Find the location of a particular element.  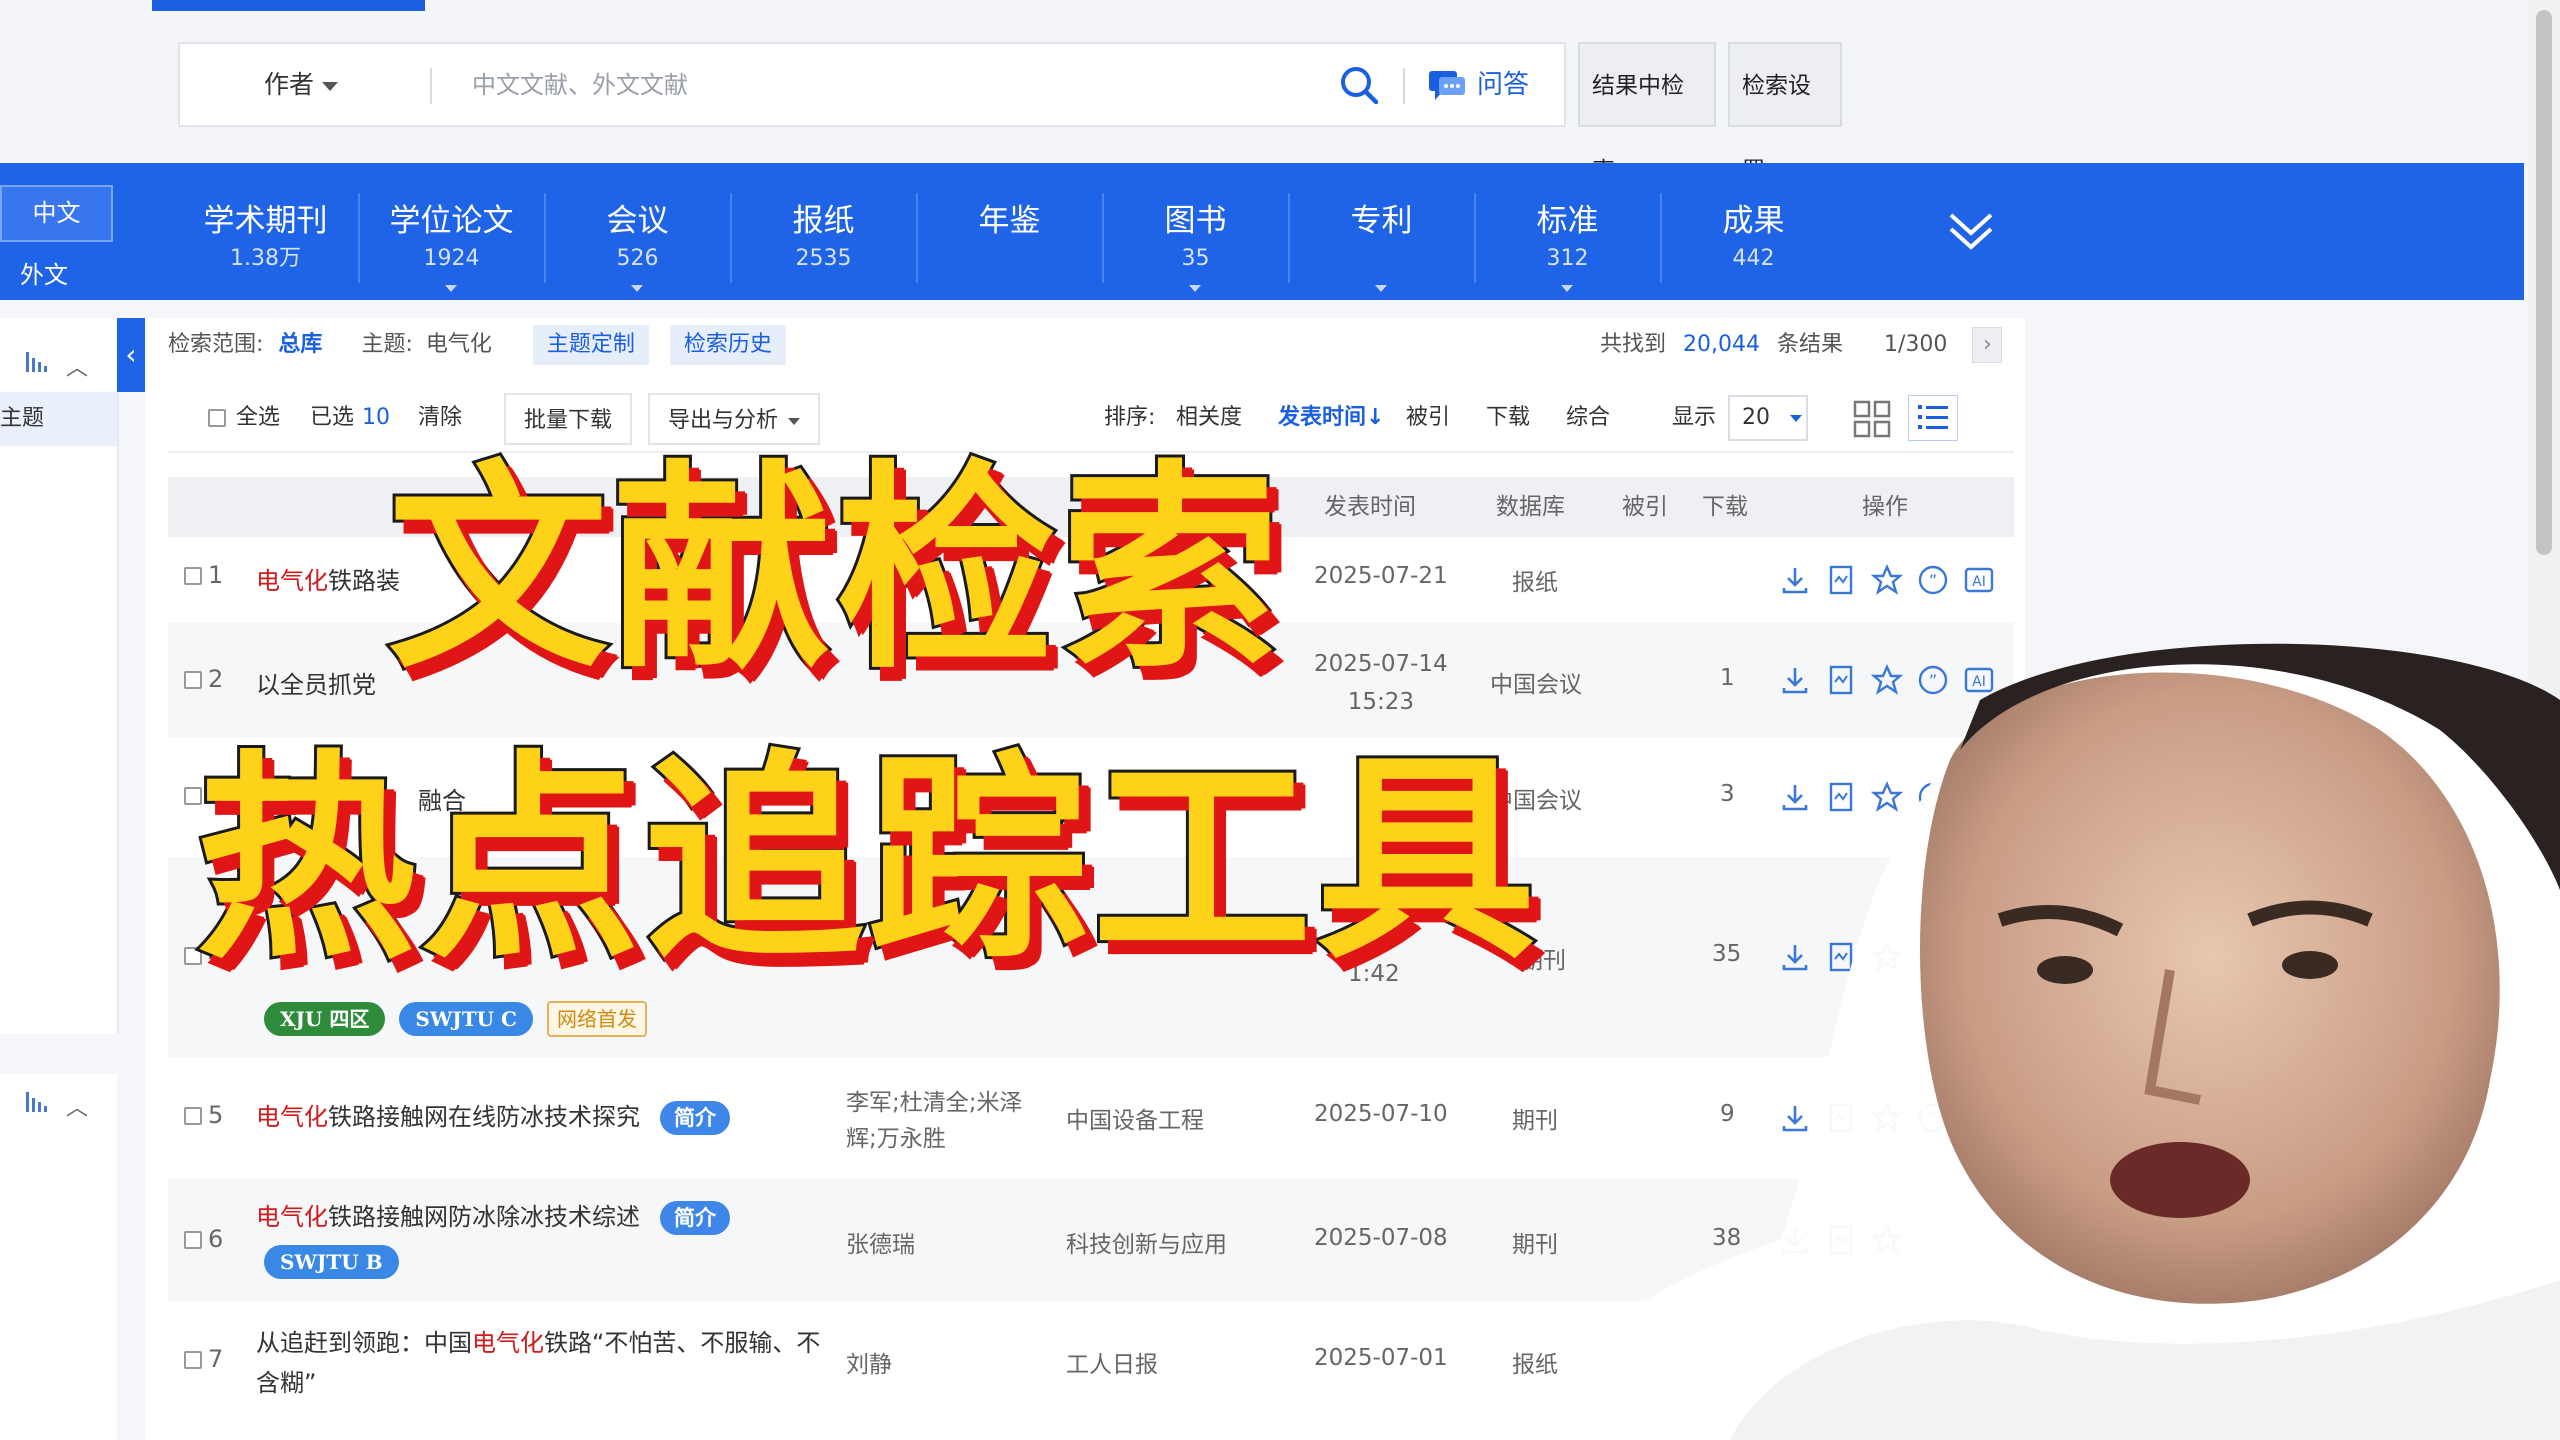

category-conferences: 会议 526 is located at coordinates (637, 231).